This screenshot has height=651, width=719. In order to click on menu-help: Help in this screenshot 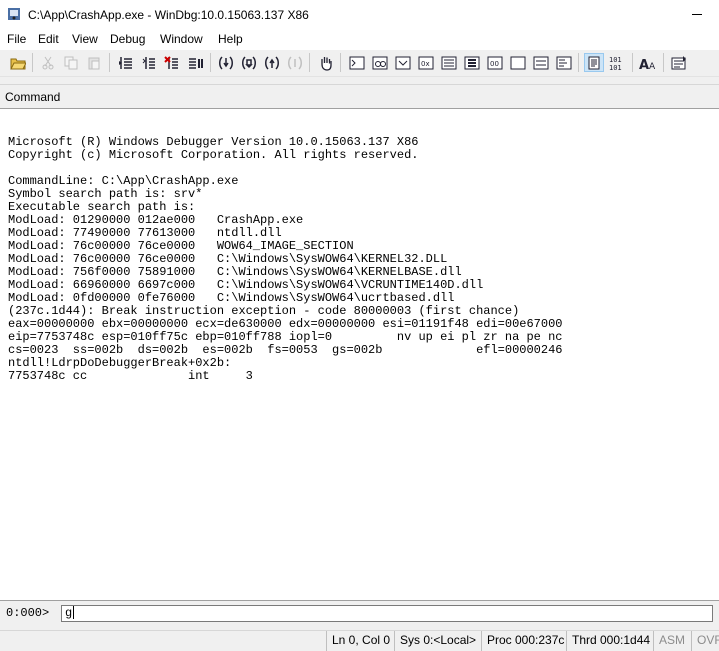, I will do `click(230, 39)`.